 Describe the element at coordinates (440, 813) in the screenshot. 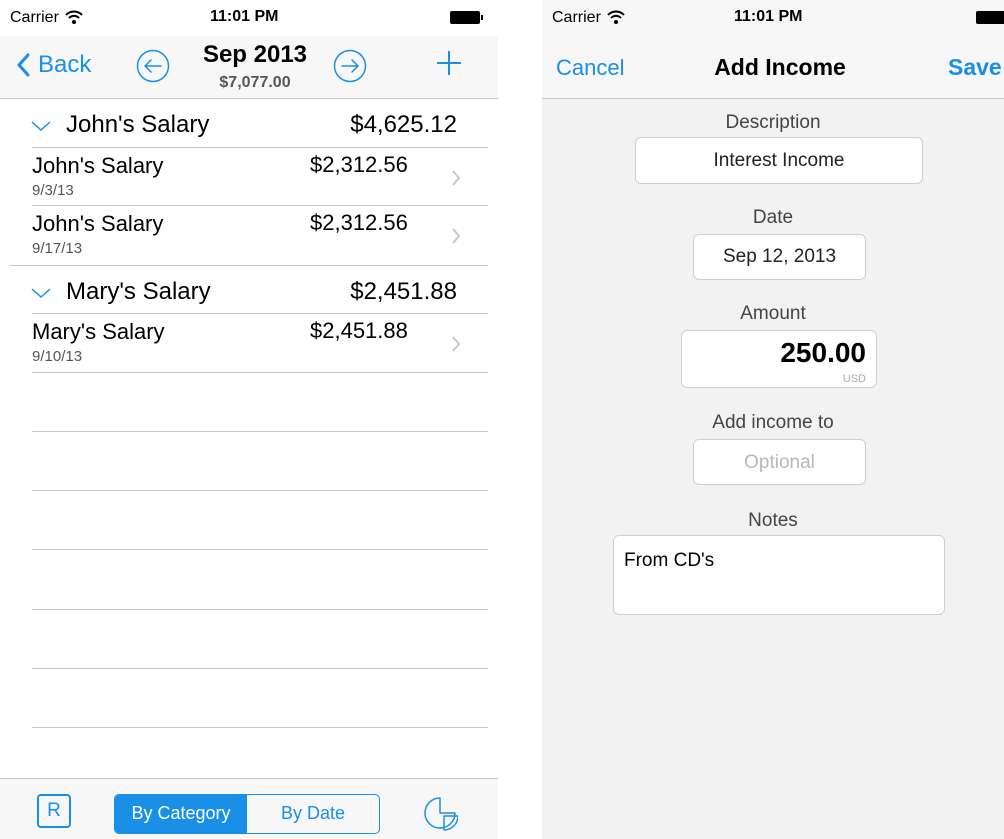

I see `pie-chart-icon` at that location.